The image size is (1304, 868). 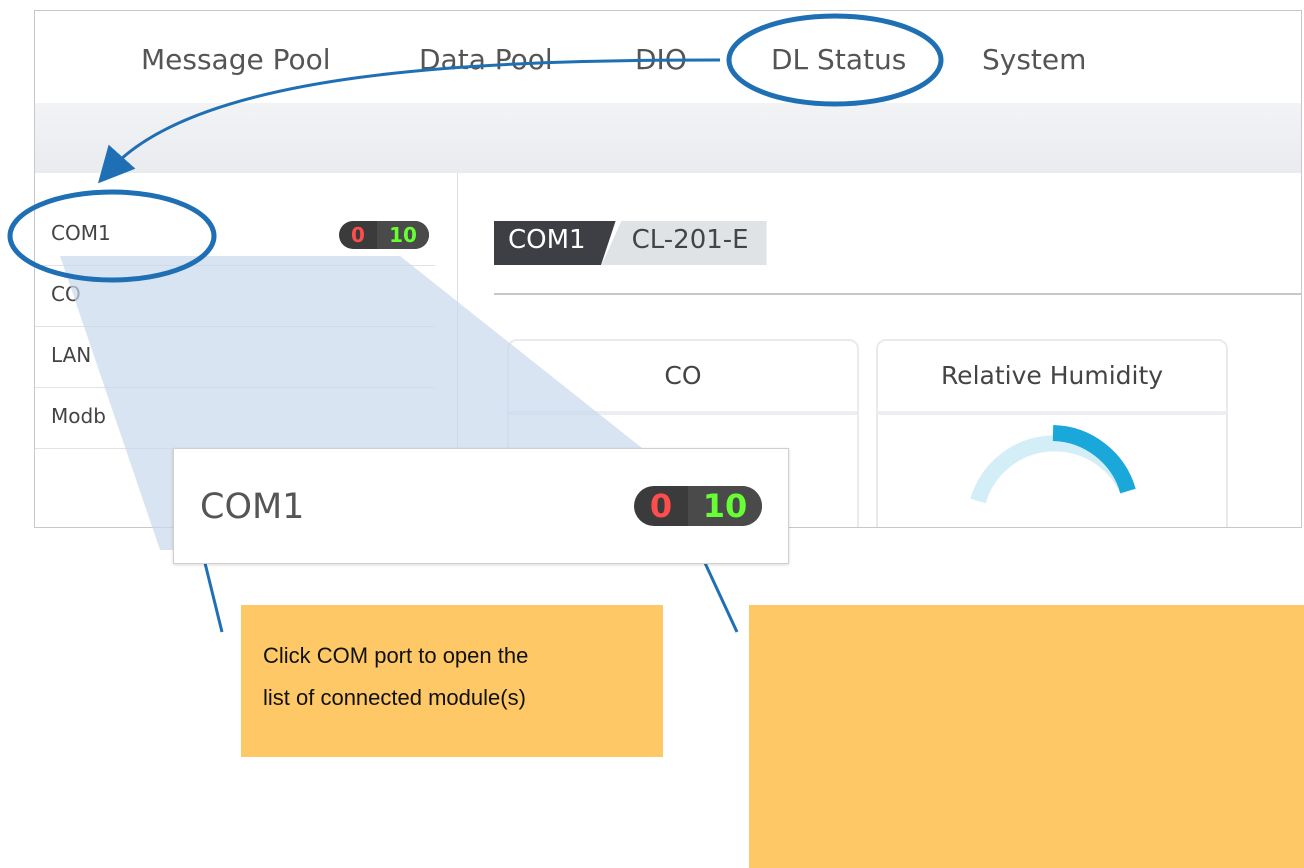 What do you see at coordinates (396, 655) in the screenshot?
I see `note-left-line1: Click COM port to open the` at bounding box center [396, 655].